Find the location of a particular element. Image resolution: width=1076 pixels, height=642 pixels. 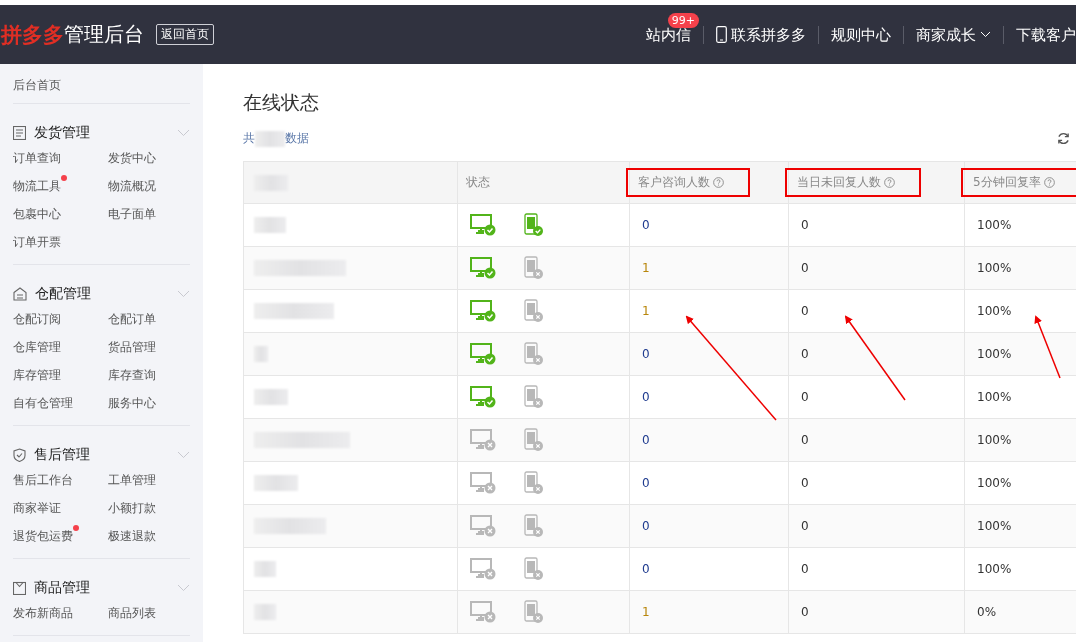

sidebar-item: 极速退款 is located at coordinates (132, 536).